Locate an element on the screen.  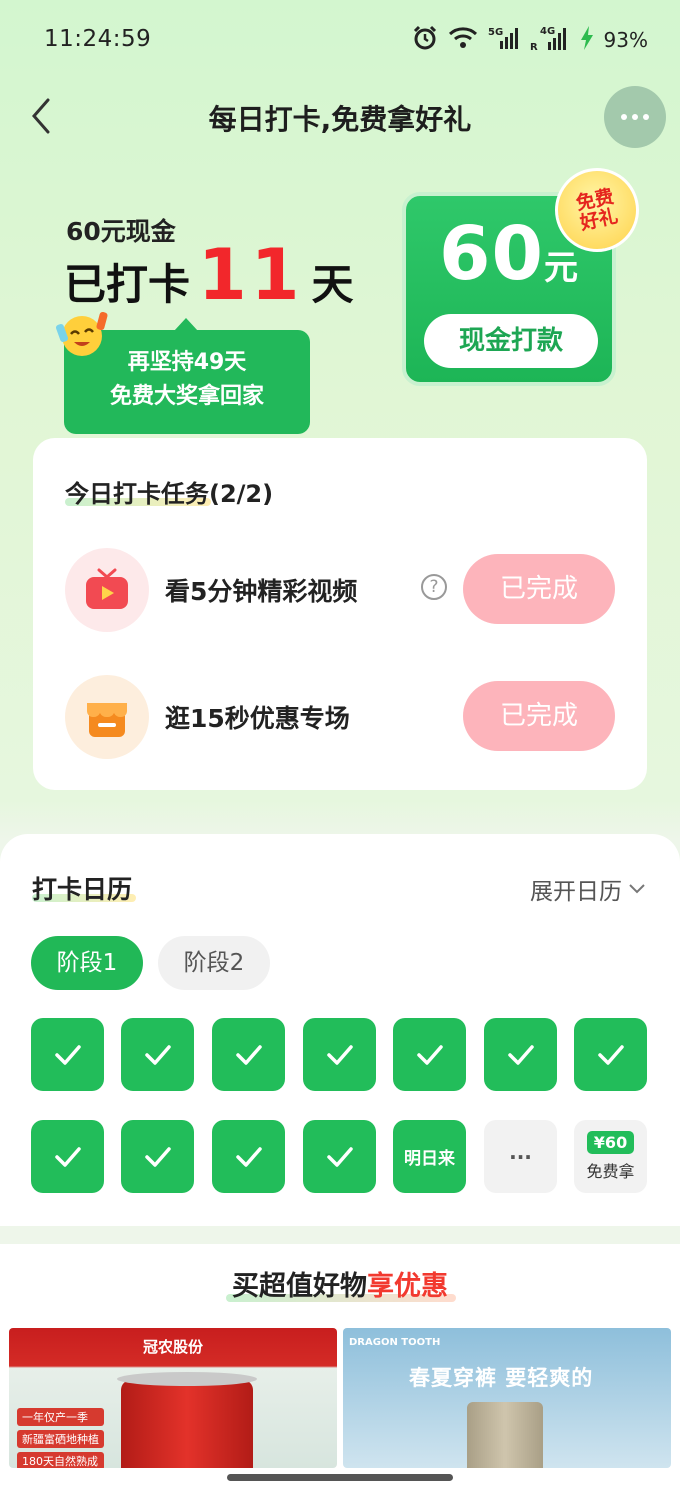
home-indicator is located at coordinates (340, 1477).